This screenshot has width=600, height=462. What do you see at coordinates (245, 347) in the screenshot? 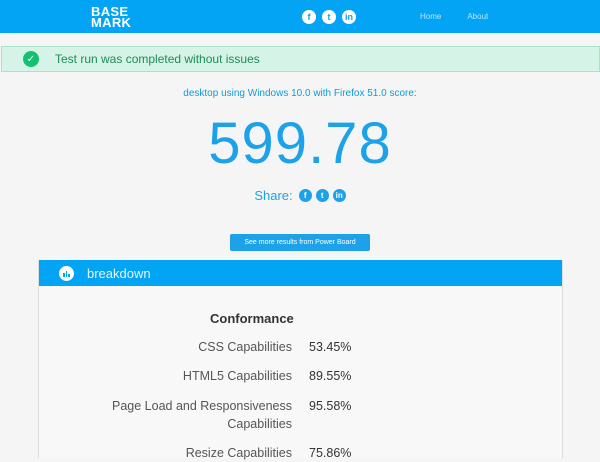
I see `result-label-css: CSS Capabilities` at bounding box center [245, 347].